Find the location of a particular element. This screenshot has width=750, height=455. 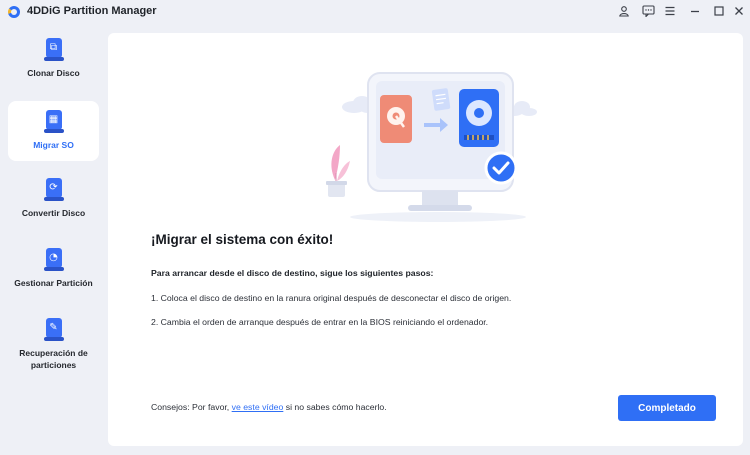

document-icon is located at coordinates (441, 99).